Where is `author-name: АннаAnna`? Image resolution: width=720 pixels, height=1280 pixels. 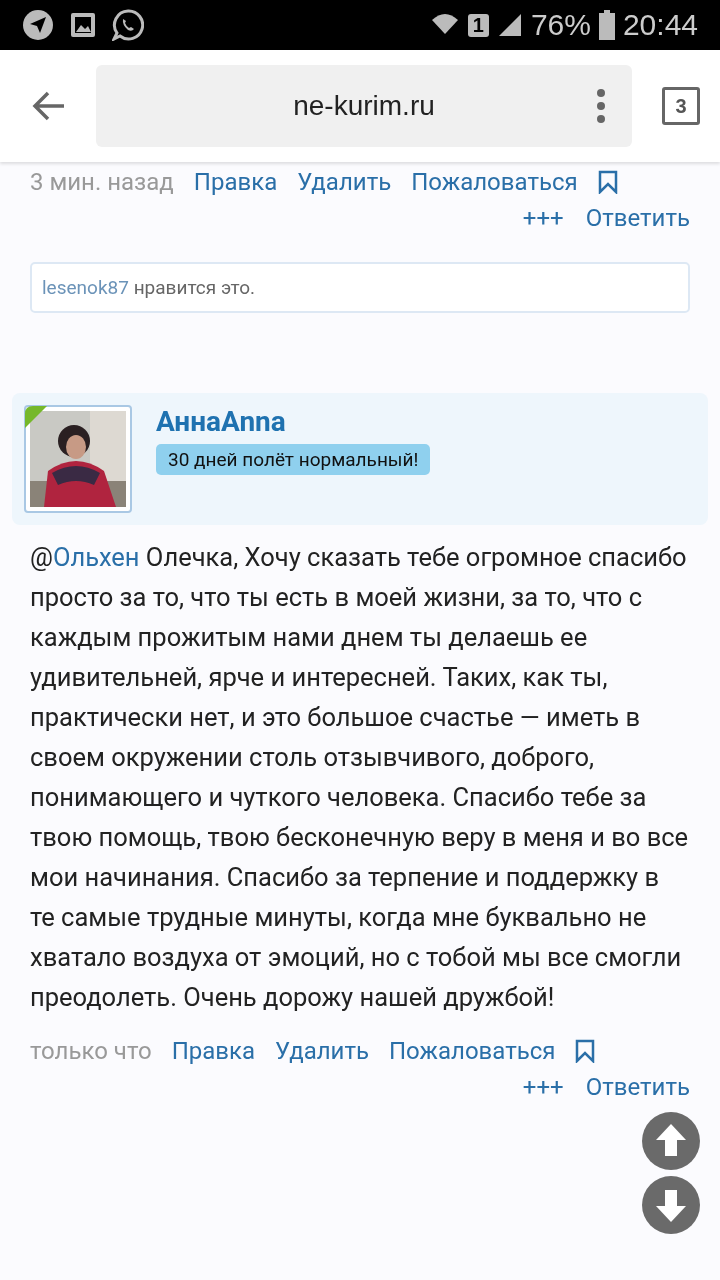 author-name: АннаAnna is located at coordinates (221, 421).